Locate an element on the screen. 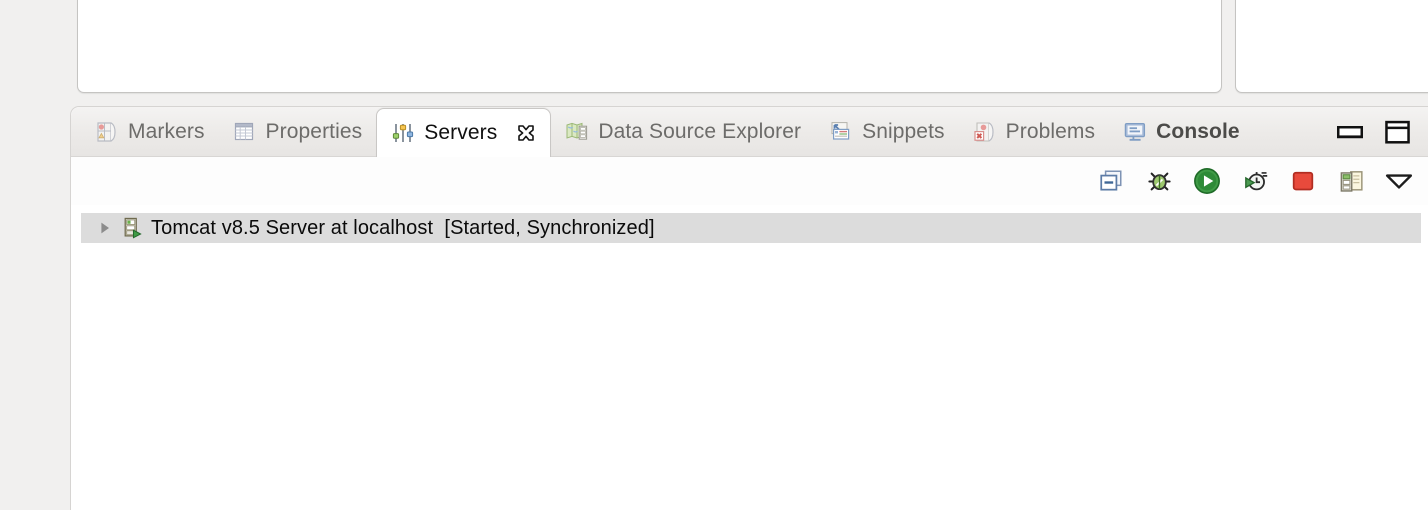 The image size is (1428, 510). debug-bug-icon is located at coordinates (1159, 181).